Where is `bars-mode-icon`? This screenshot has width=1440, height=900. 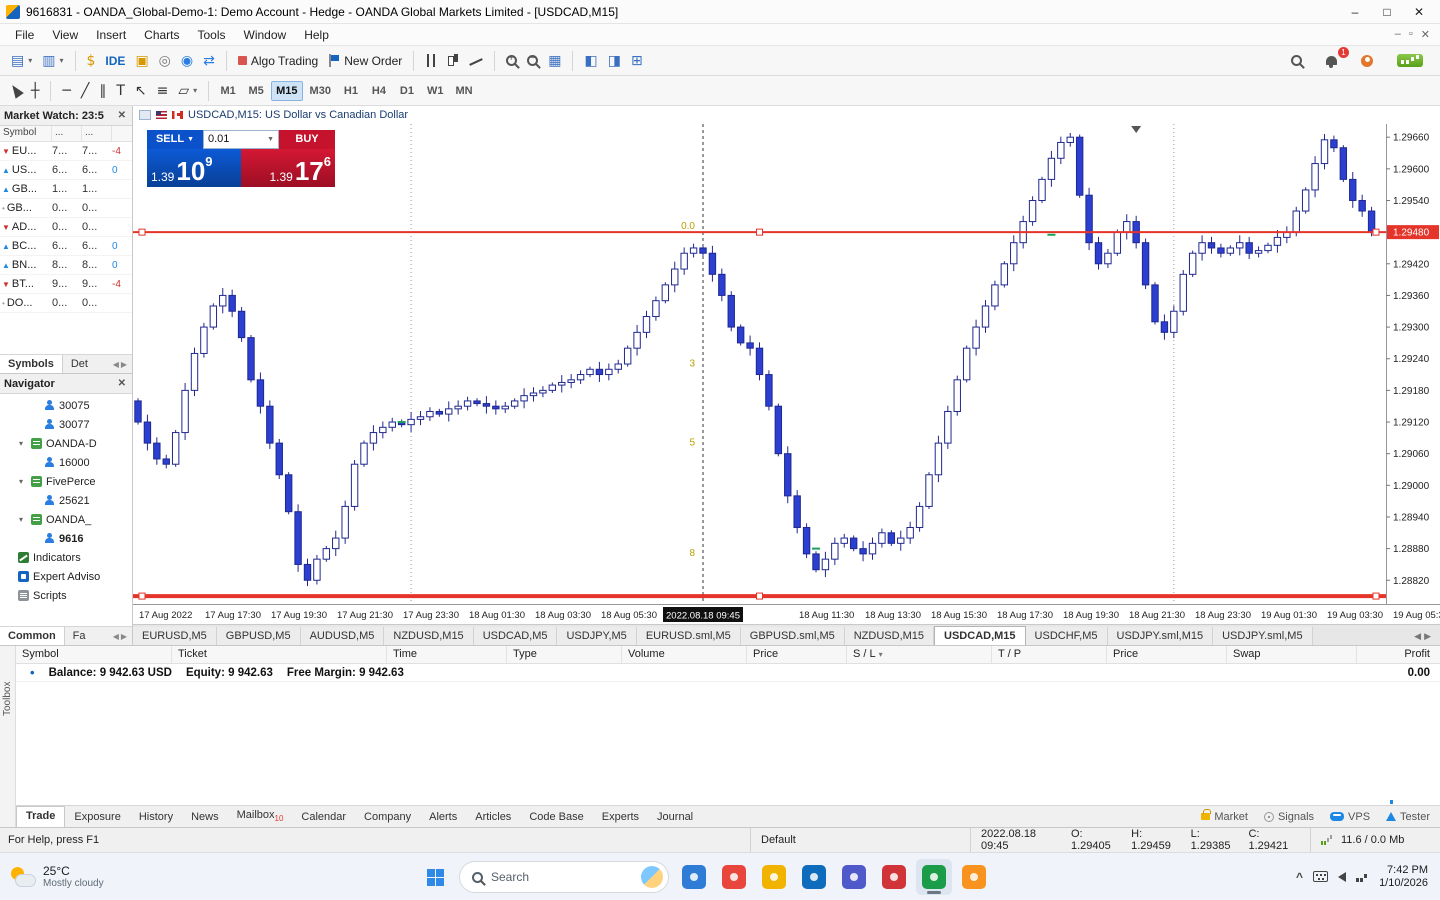 bars-mode-icon is located at coordinates (431, 60).